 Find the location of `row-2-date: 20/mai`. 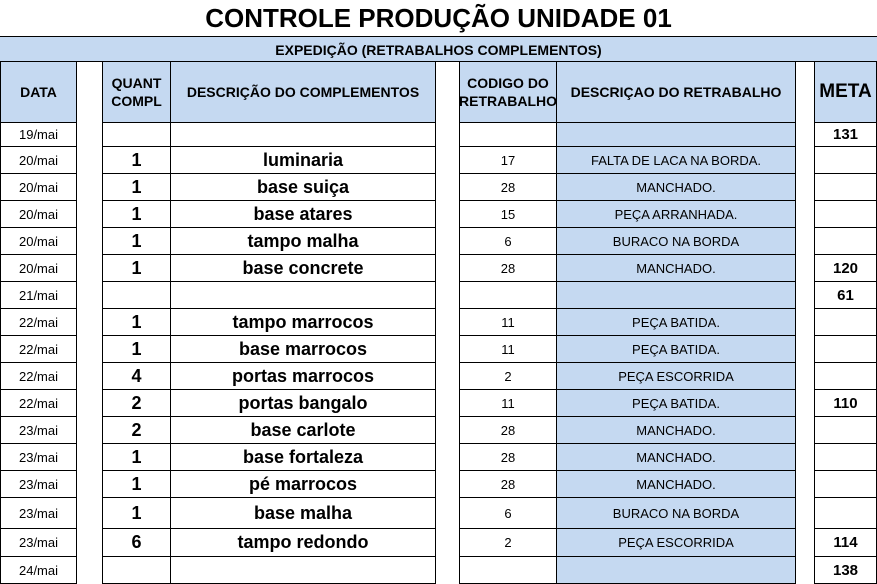

row-2-date: 20/mai is located at coordinates (38, 160).